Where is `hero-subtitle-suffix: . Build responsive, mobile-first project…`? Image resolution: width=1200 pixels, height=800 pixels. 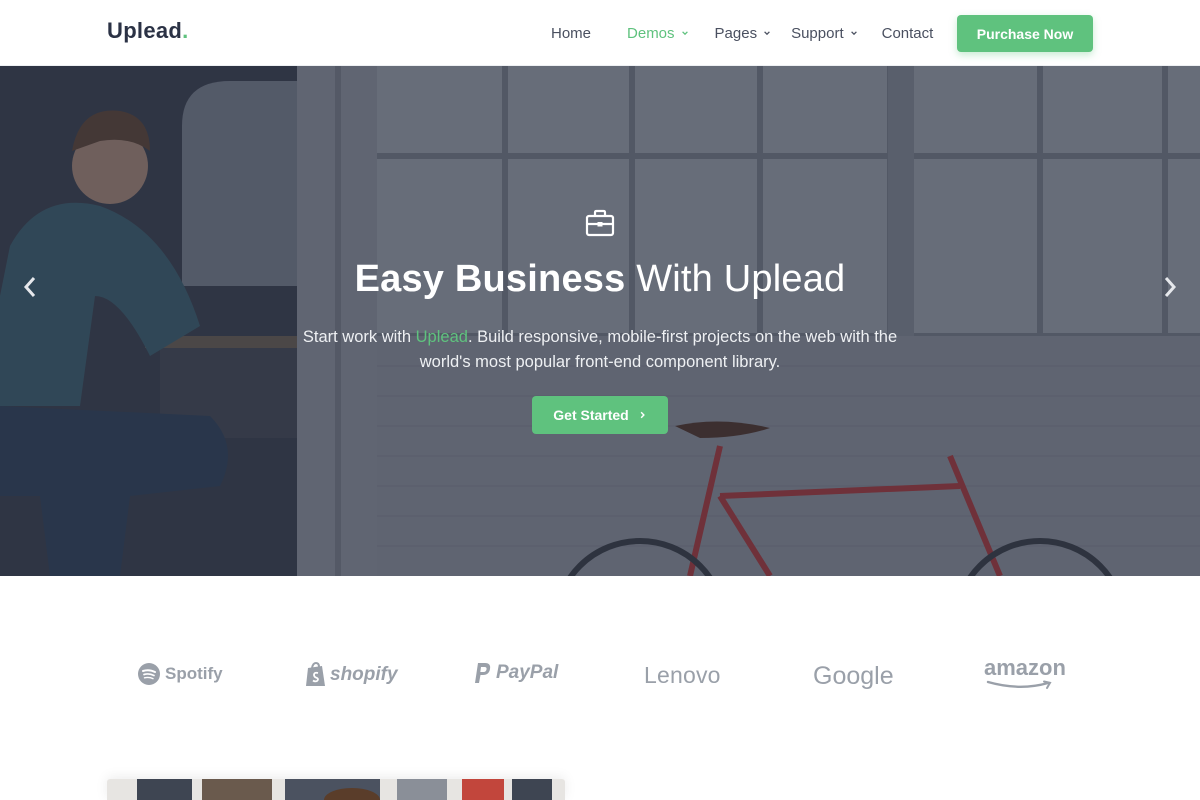 hero-subtitle-suffix: . Build responsive, mobile-first project… is located at coordinates (658, 349).